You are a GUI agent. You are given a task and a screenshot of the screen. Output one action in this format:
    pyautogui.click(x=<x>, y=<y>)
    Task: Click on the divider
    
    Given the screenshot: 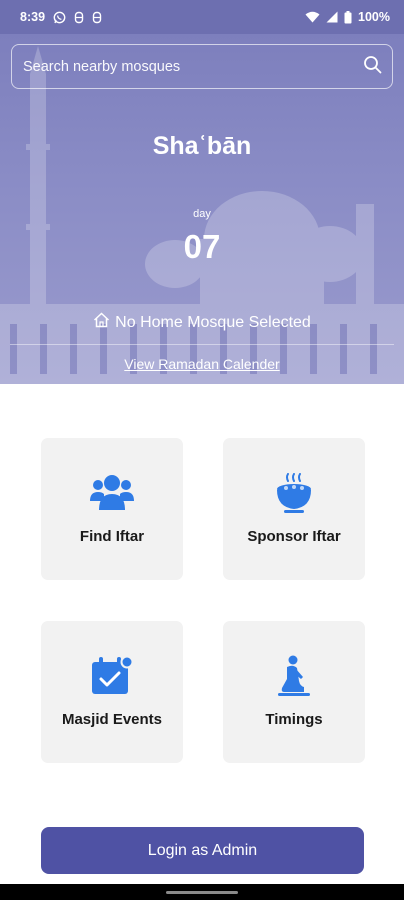 What is the action you would take?
    pyautogui.click(x=202, y=344)
    